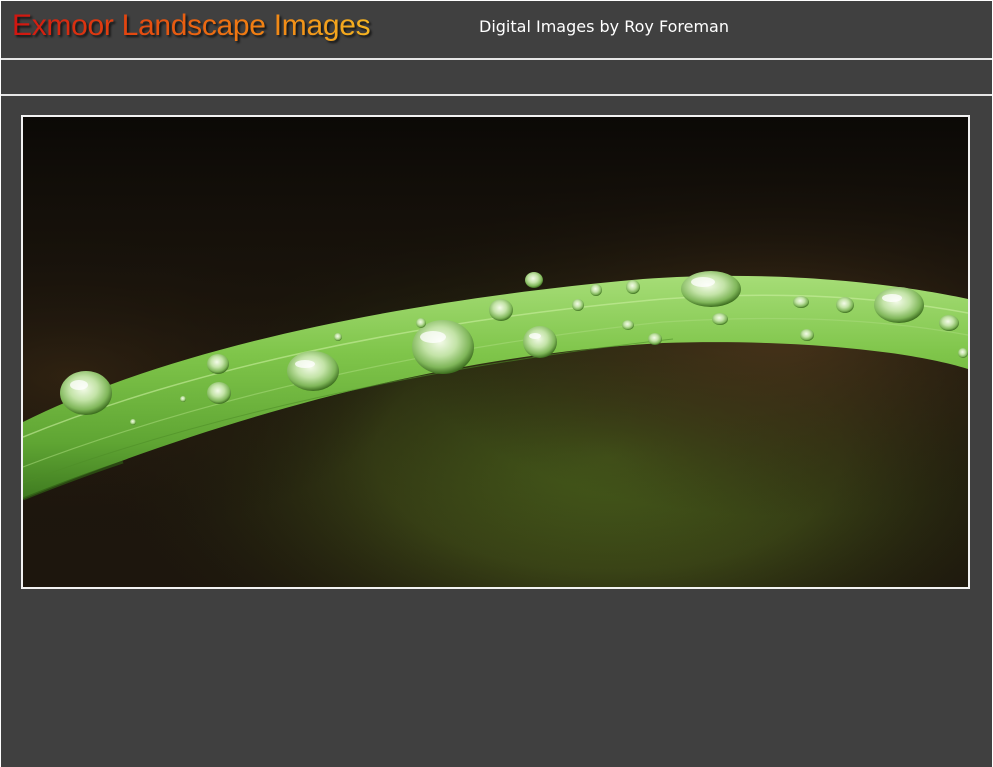 The image size is (993, 767). I want to click on navigation-bar, so click(496, 77).